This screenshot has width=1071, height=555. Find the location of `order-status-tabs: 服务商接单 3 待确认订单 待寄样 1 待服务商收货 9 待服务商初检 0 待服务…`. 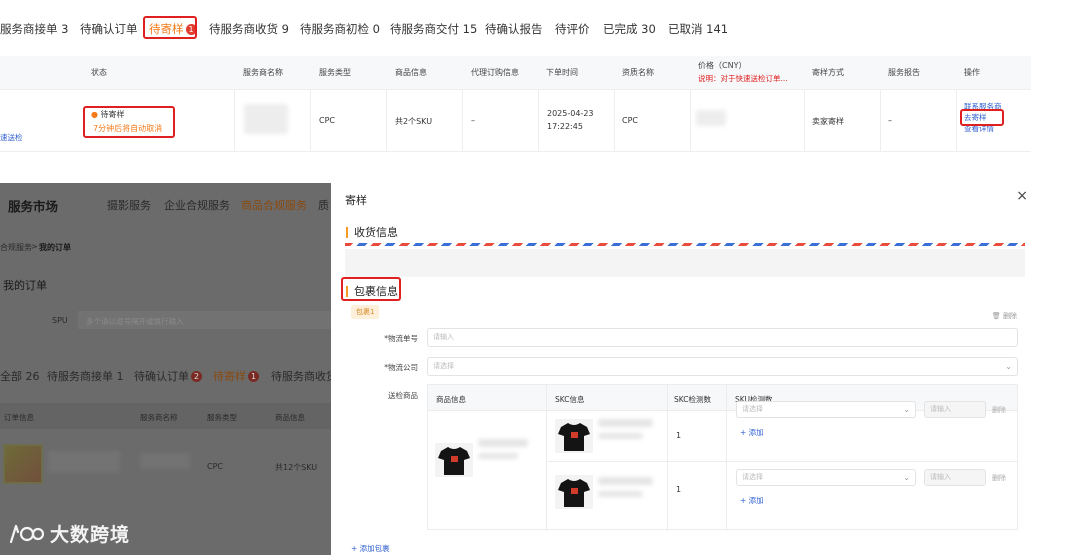

order-status-tabs: 服务商接单 3 待确认订单 待寄样 1 待服务商收货 9 待服务商初检 0 待服务… is located at coordinates (535, 28).